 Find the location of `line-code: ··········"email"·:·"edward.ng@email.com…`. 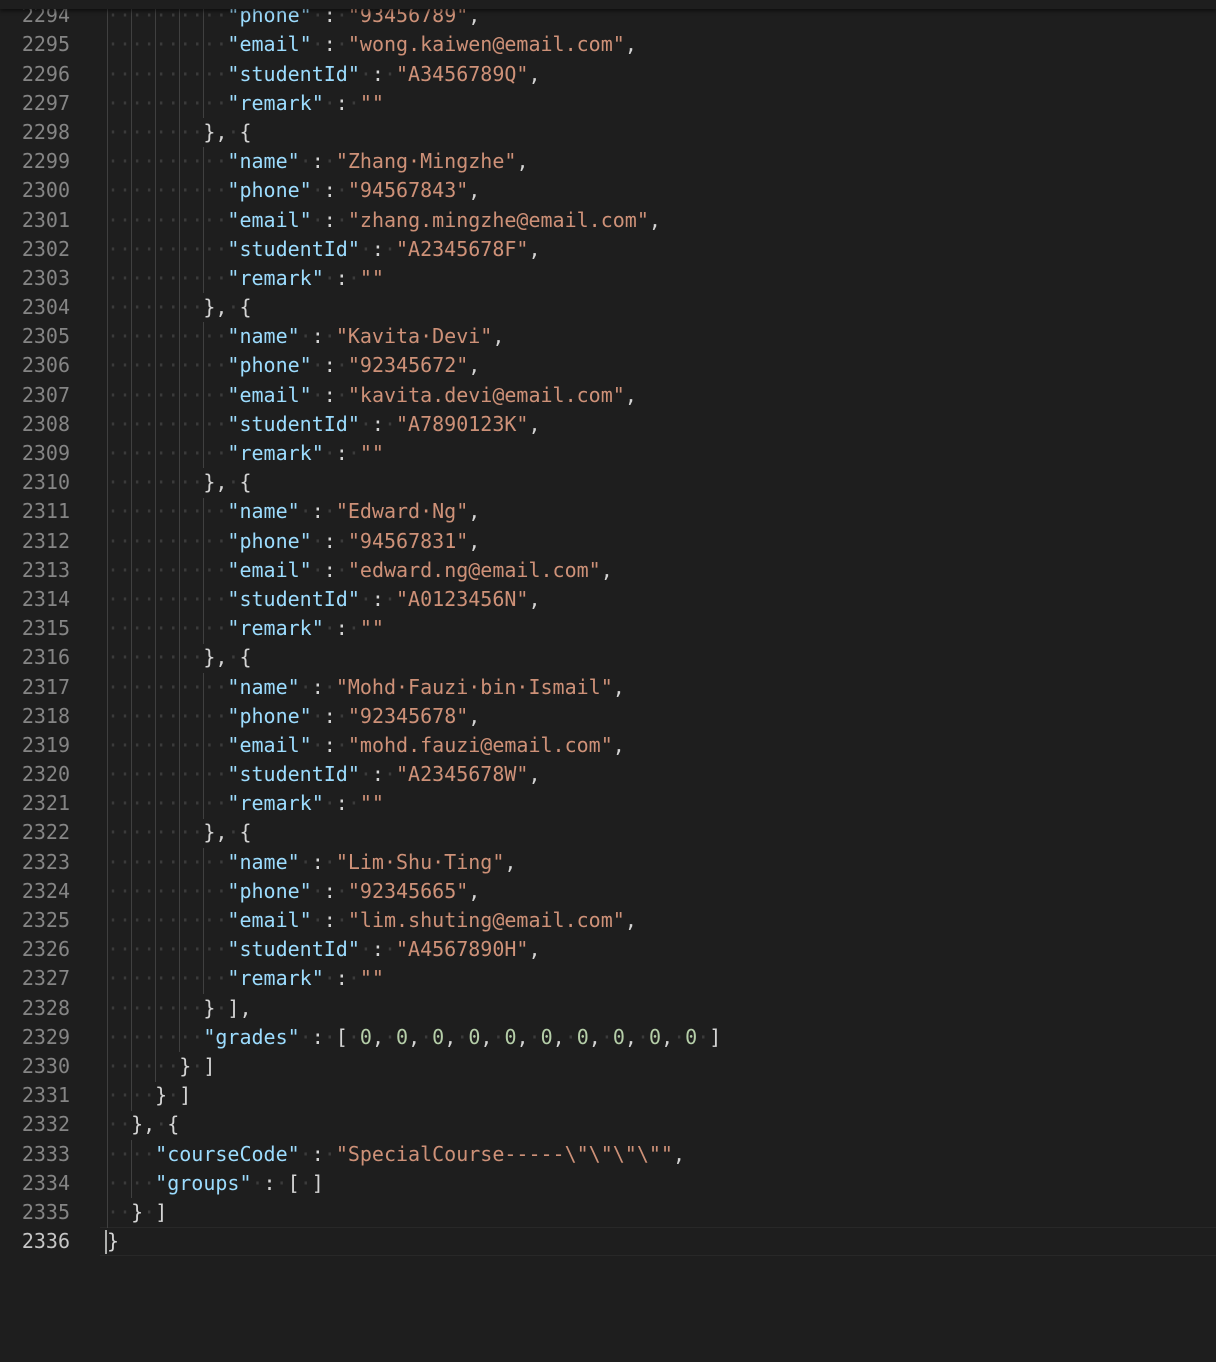

line-code: ··········"email"·:·"edward.ng@email.com… is located at coordinates (360, 570).